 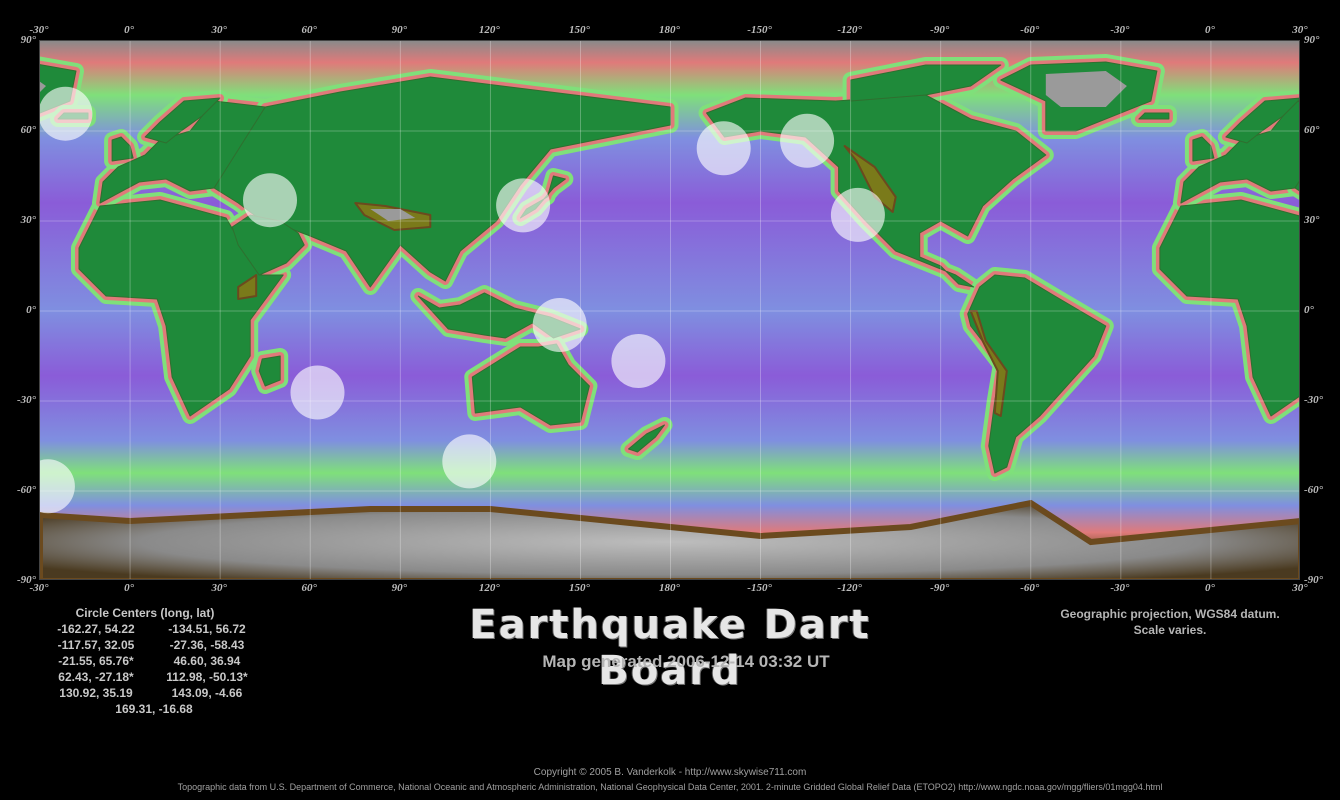 I want to click on left-axis-label: 30°, so click(x=28, y=220).